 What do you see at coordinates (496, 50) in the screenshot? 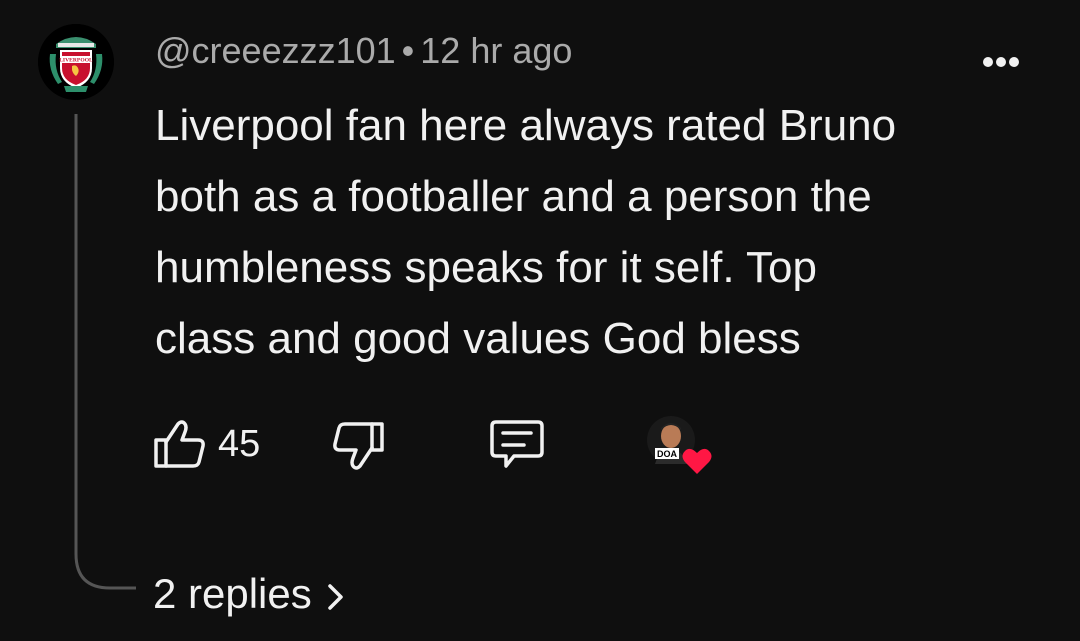
I see `timestamp: 12 hr ago` at bounding box center [496, 50].